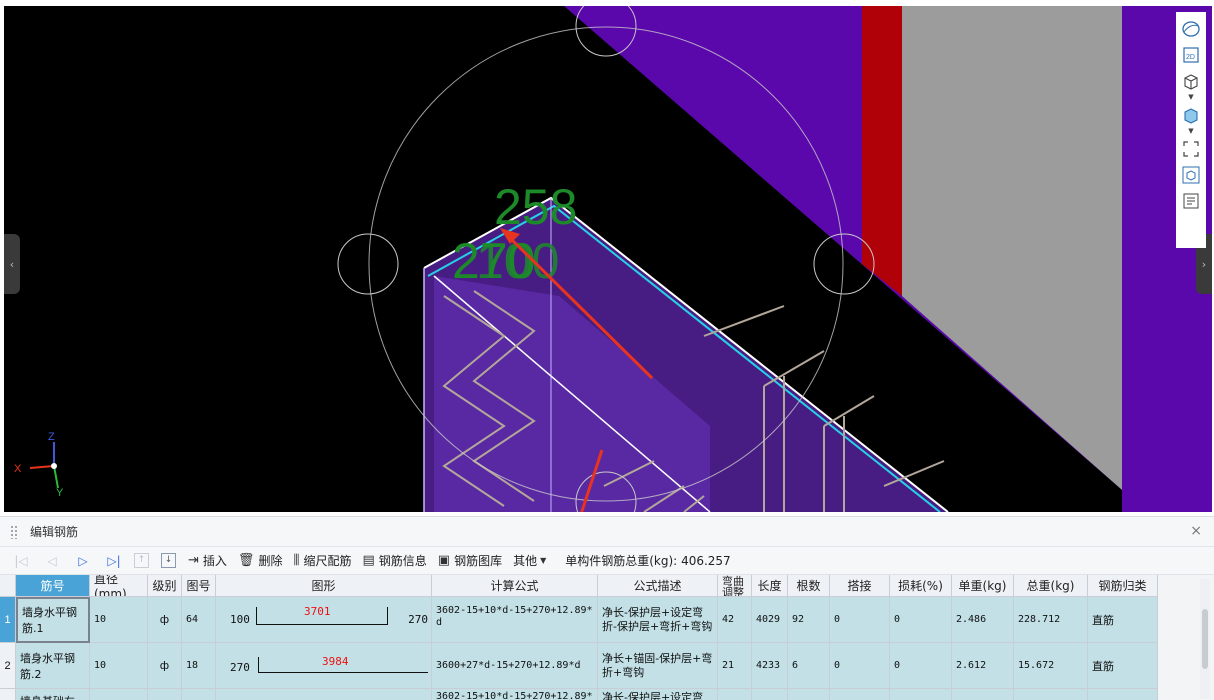 The width and height of the screenshot is (1214, 700). What do you see at coordinates (53, 666) in the screenshot?
I see `rebar-name-cell: 墙身水平钢筋.2` at bounding box center [53, 666].